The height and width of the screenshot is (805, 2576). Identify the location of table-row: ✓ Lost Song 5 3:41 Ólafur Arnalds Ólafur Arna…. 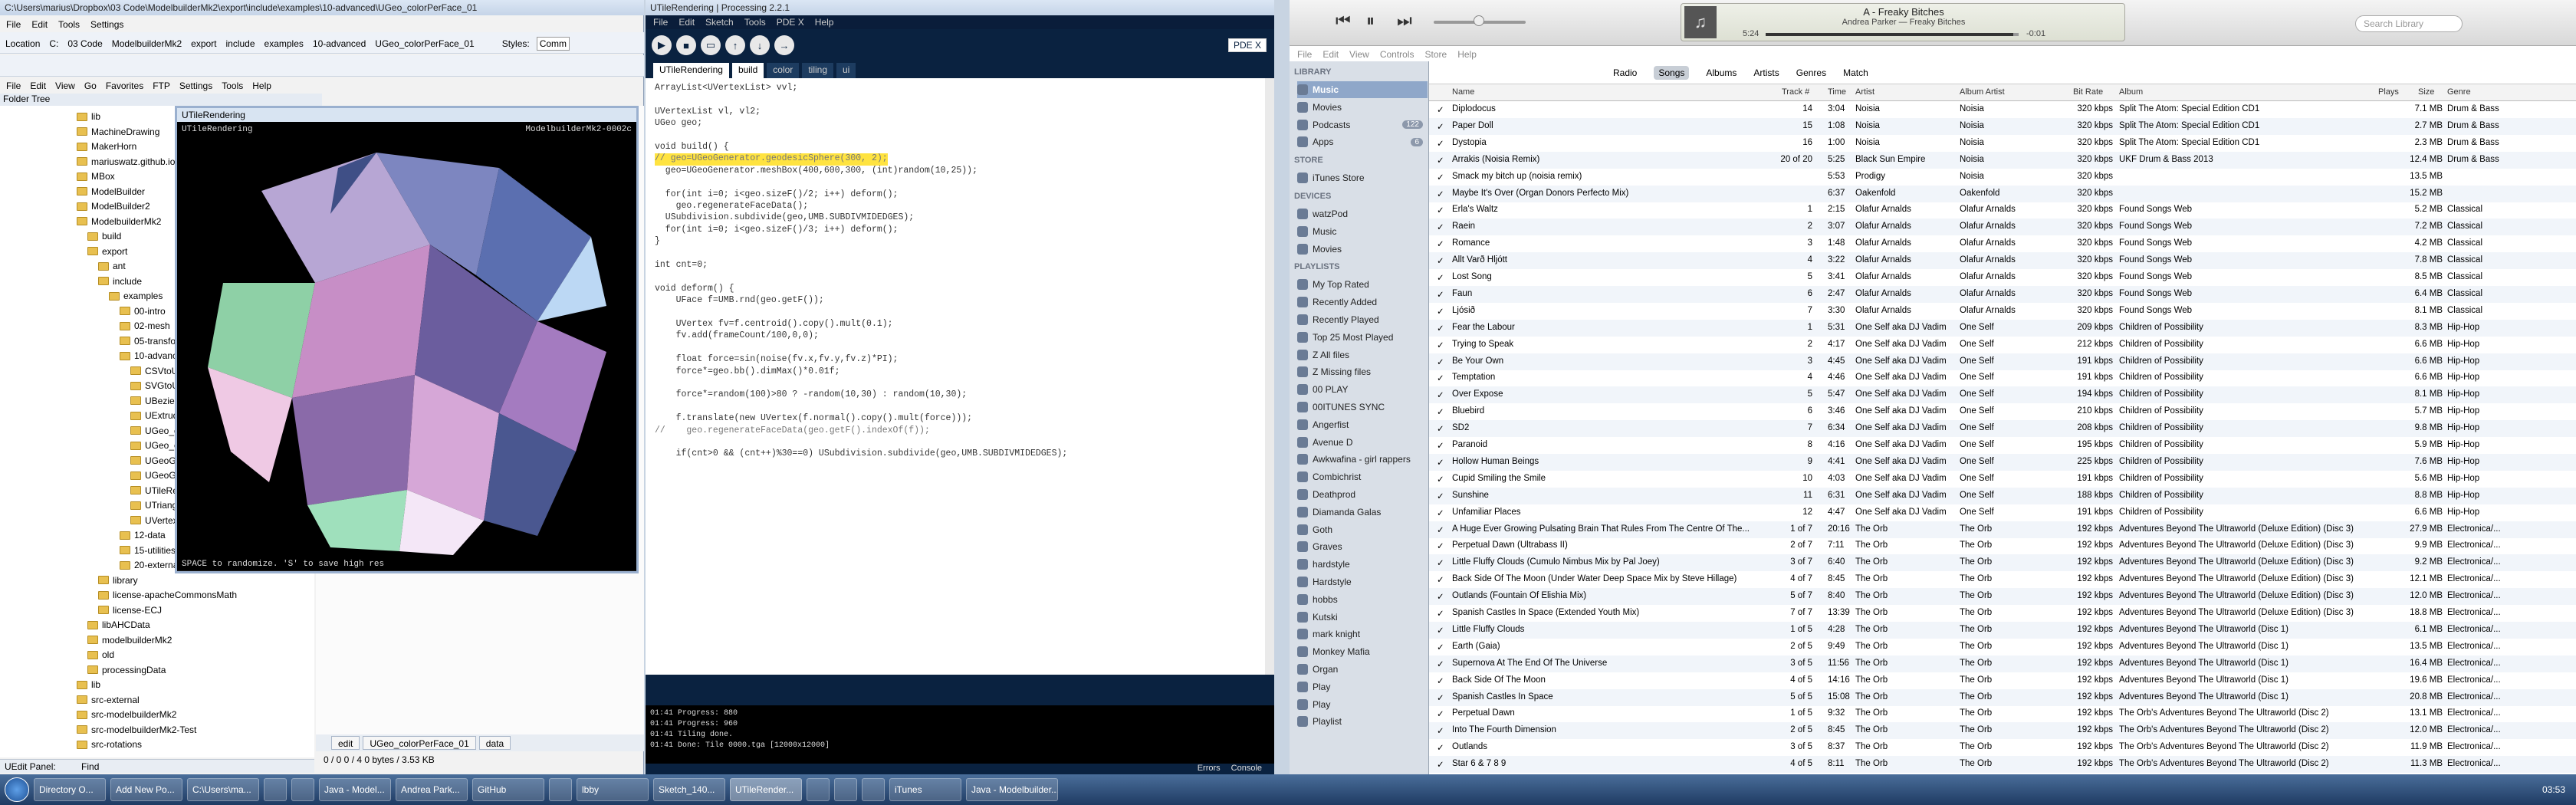
(2003, 277).